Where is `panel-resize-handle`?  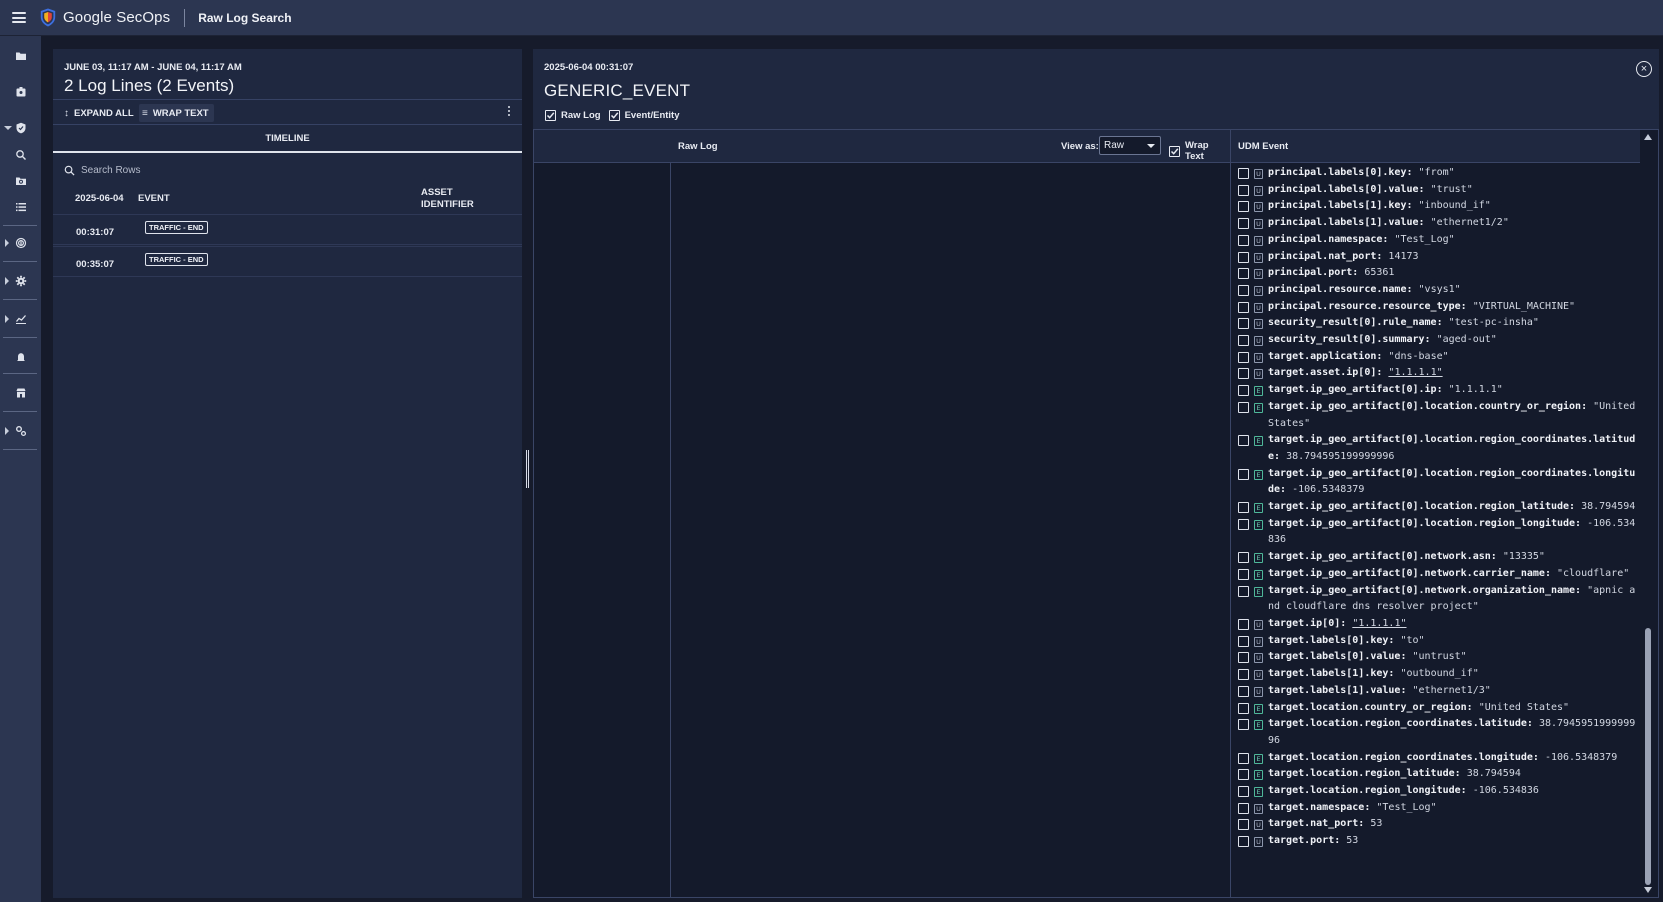
panel-resize-handle is located at coordinates (527, 469).